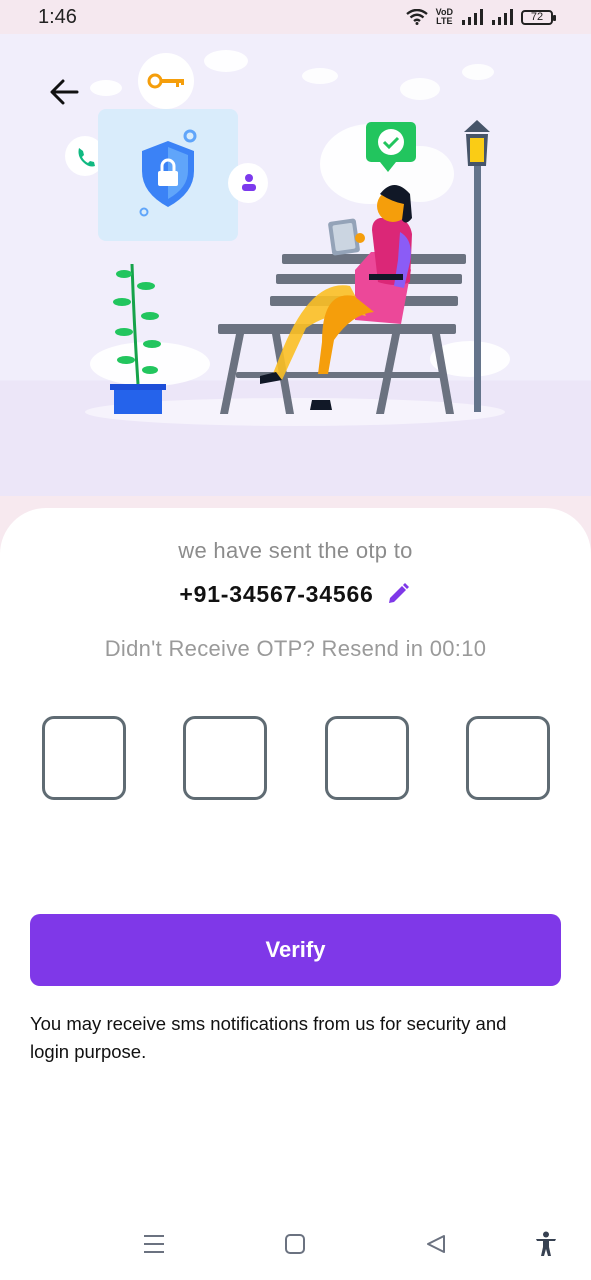 The width and height of the screenshot is (591, 1280). I want to click on home-button, so click(295, 1244).